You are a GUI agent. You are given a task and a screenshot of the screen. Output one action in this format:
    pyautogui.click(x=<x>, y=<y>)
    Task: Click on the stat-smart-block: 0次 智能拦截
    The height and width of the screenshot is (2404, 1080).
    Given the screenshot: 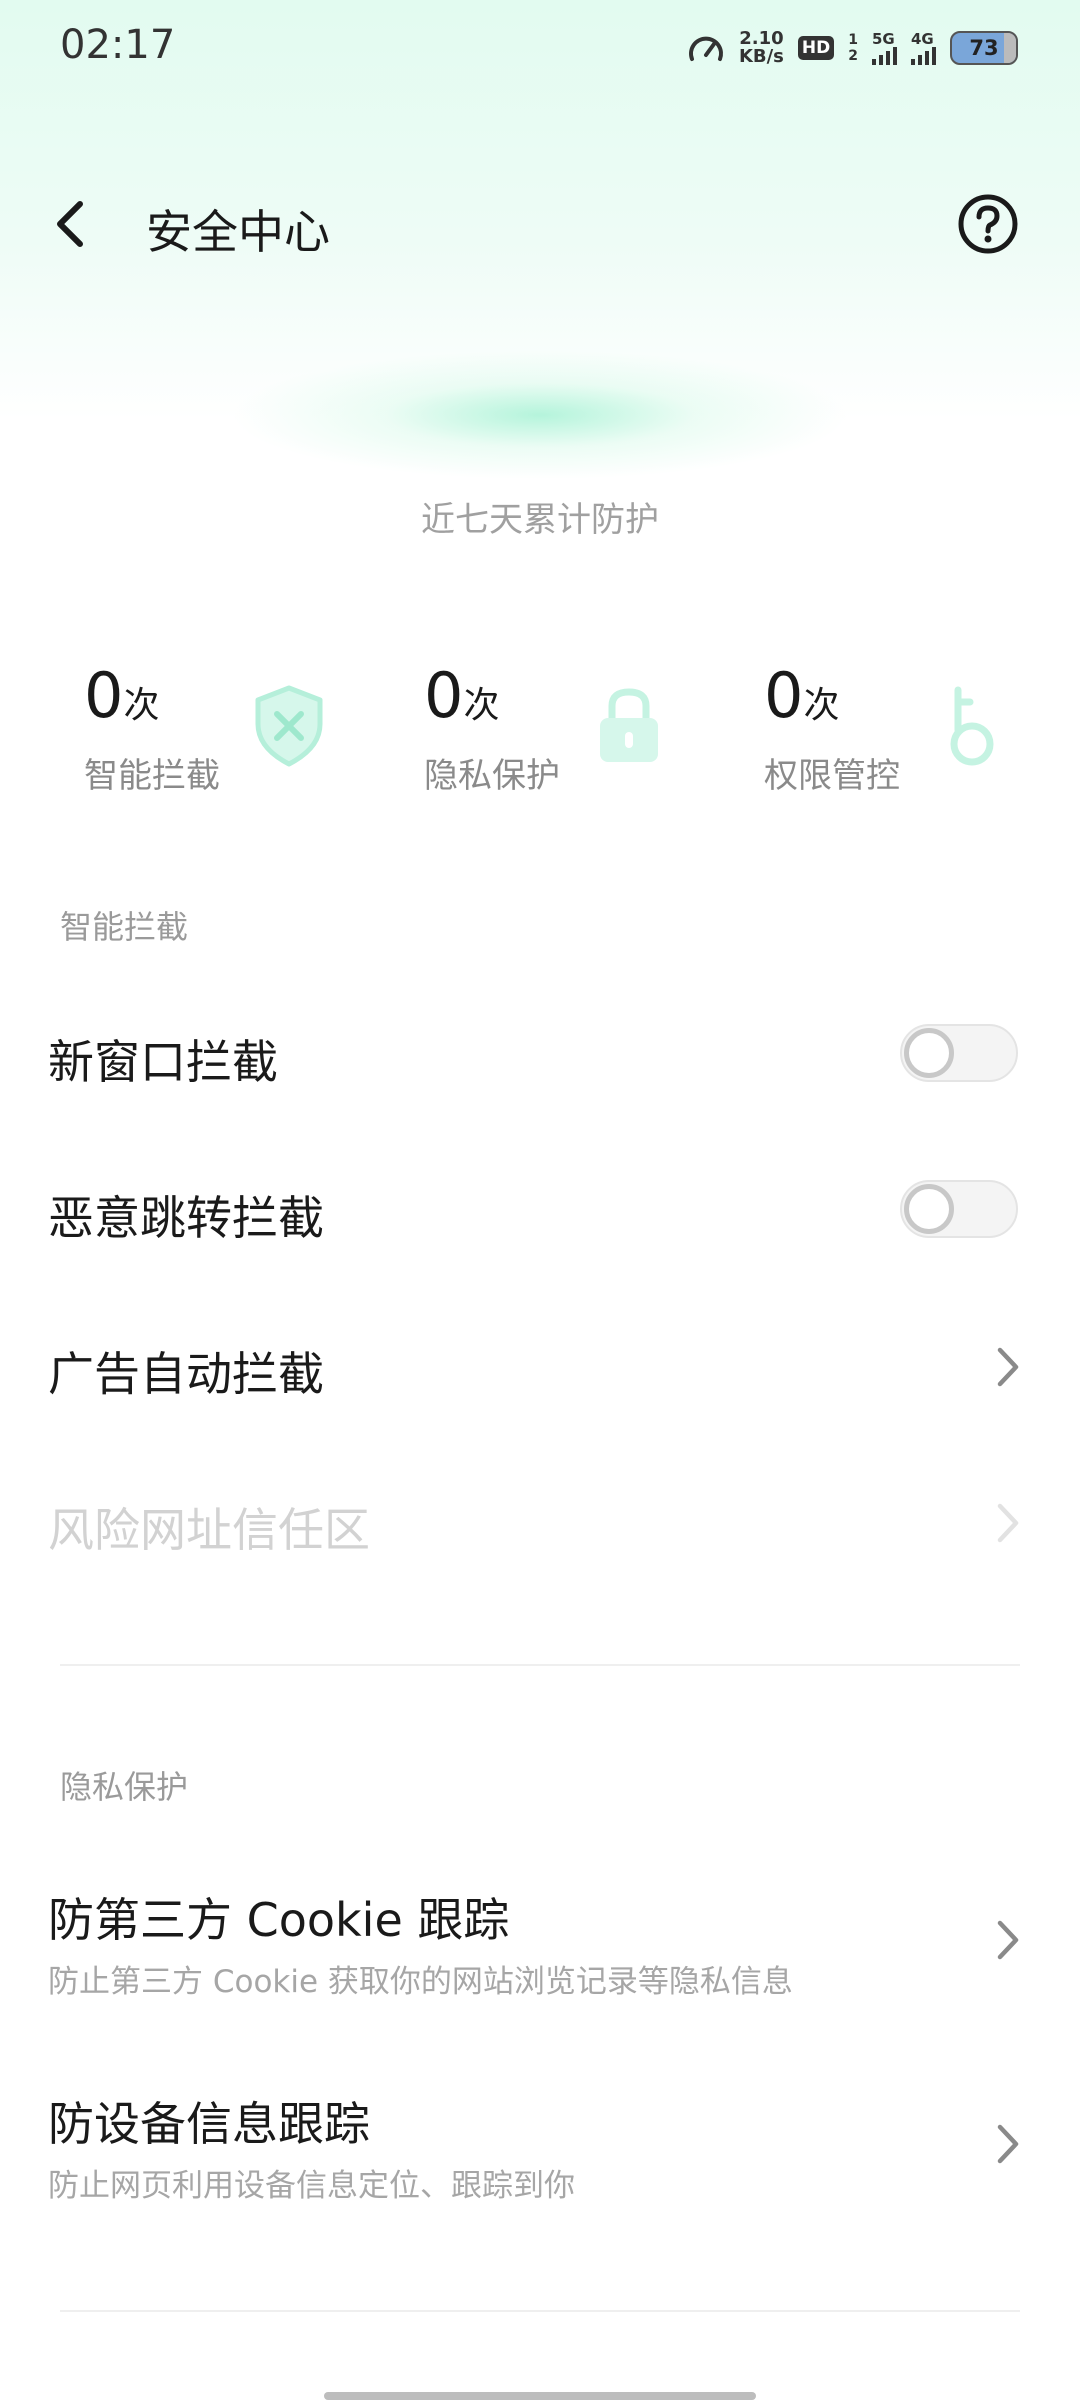 What is the action you would take?
    pyautogui.click(x=234, y=730)
    